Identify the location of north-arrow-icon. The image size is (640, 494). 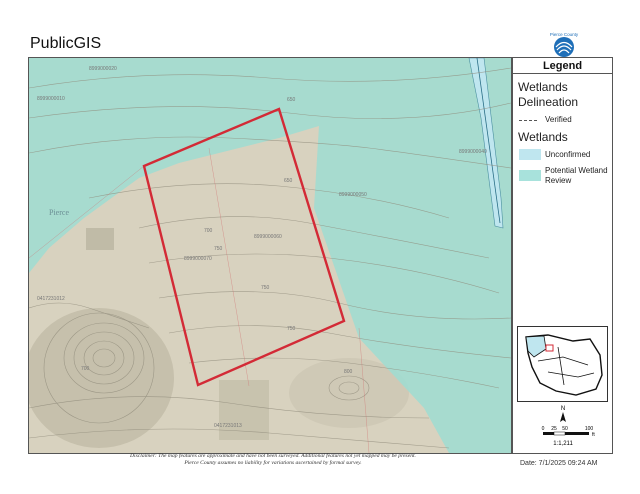
(563, 417).